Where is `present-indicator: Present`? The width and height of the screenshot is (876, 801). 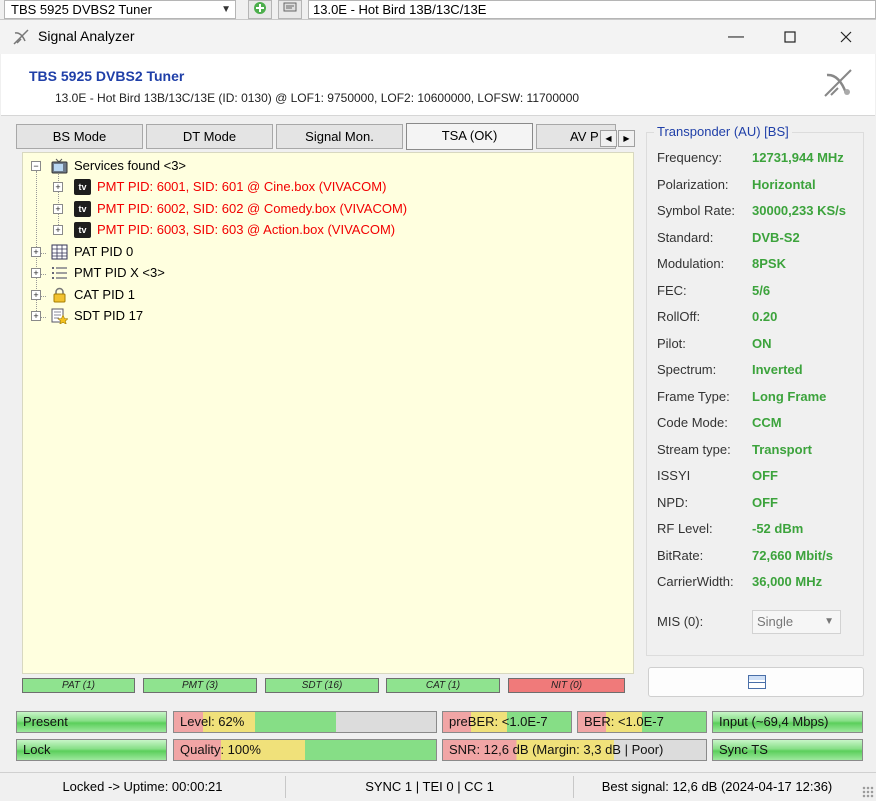
present-indicator: Present is located at coordinates (91, 722).